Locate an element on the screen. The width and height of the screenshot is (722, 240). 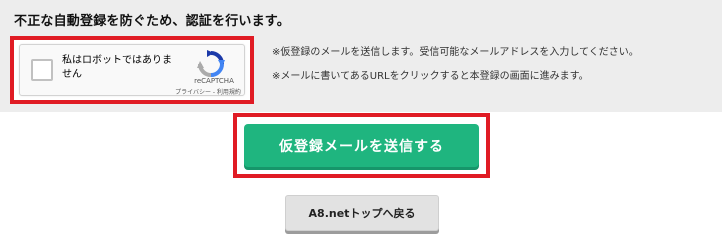
send-provisional-mail-button: 仮登録メールを送信する is located at coordinates (361, 145).